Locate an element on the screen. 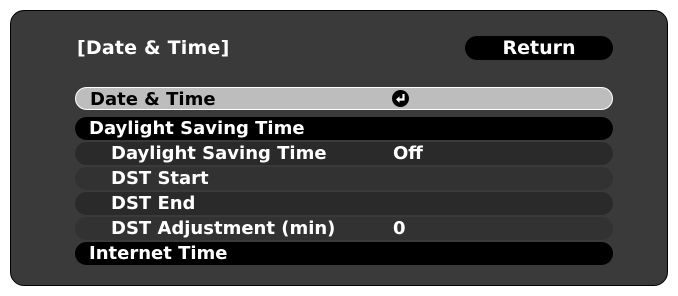 The image size is (678, 296). menu-item-label: Internet Time is located at coordinates (158, 253).